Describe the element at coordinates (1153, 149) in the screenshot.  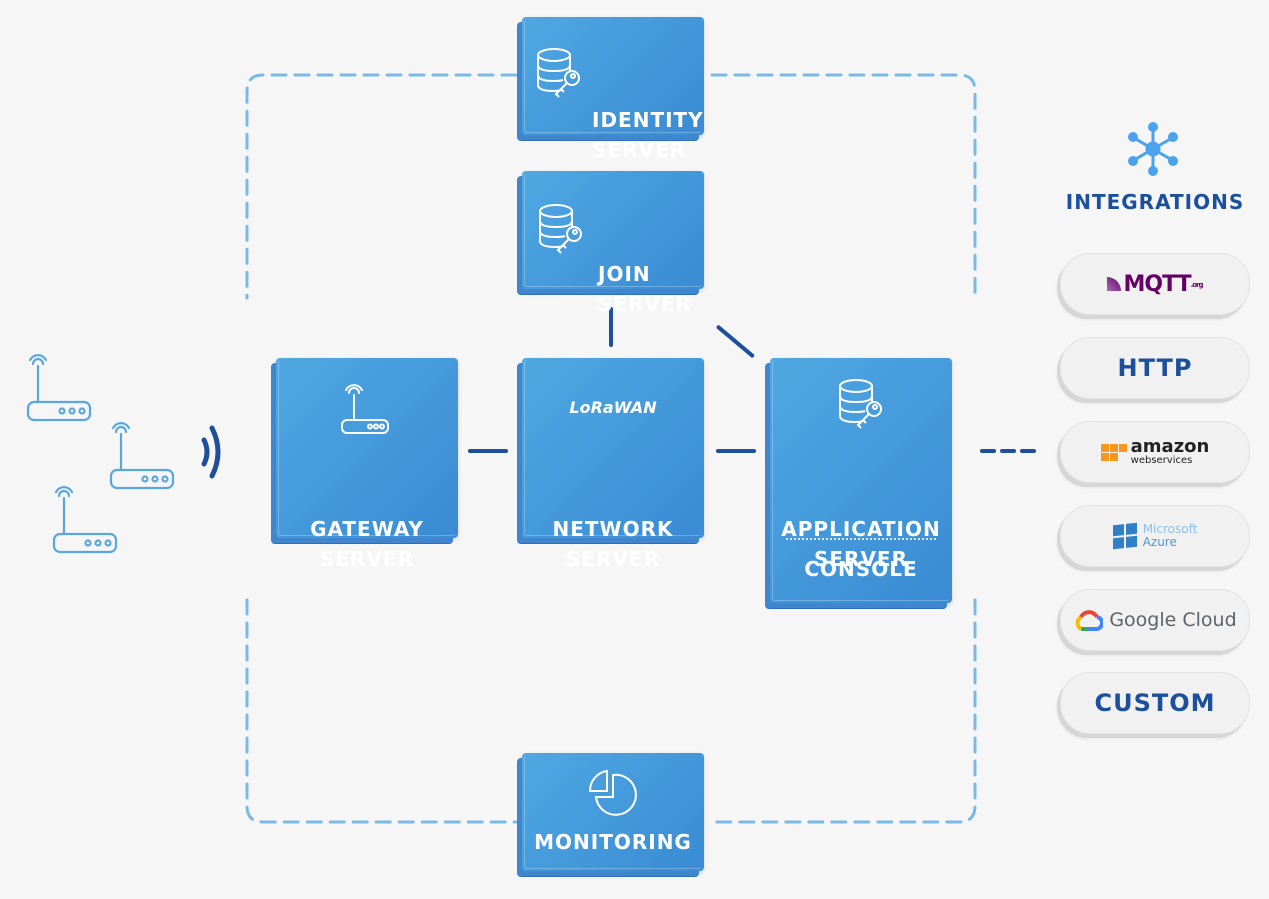
I see `hub-network-icon` at that location.